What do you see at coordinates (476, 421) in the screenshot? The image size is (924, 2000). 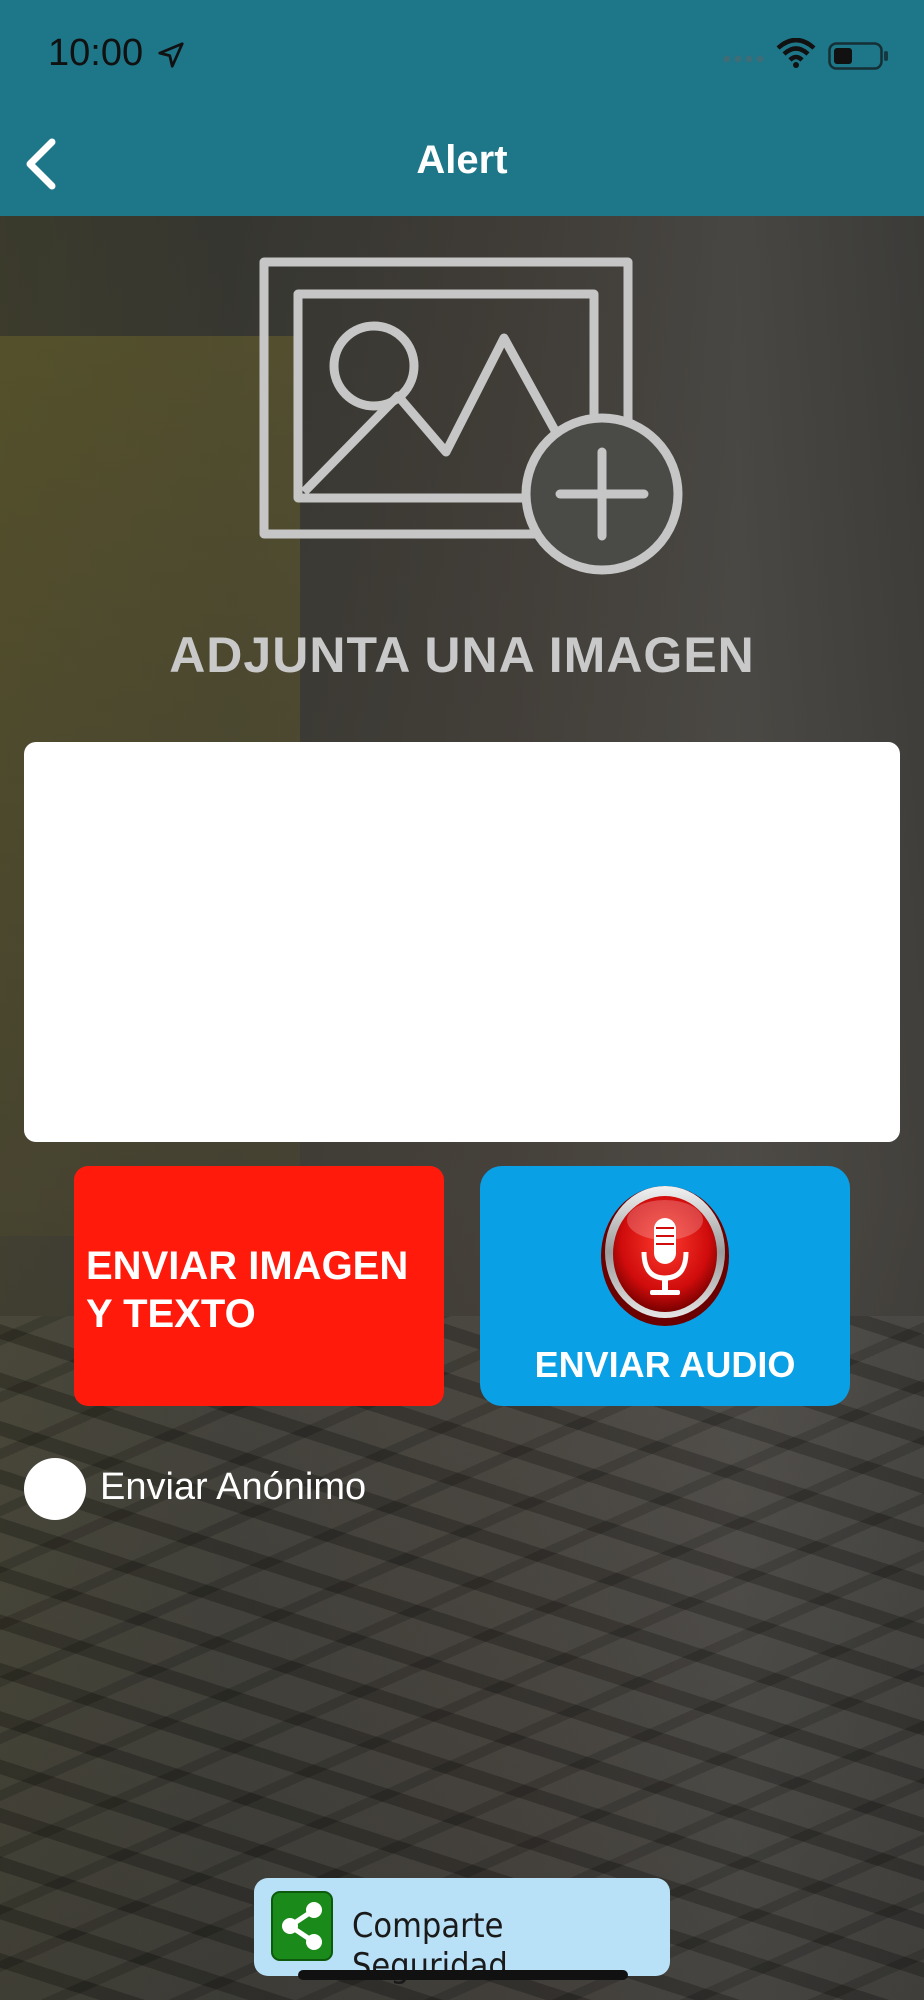 I see `add-image-icon` at bounding box center [476, 421].